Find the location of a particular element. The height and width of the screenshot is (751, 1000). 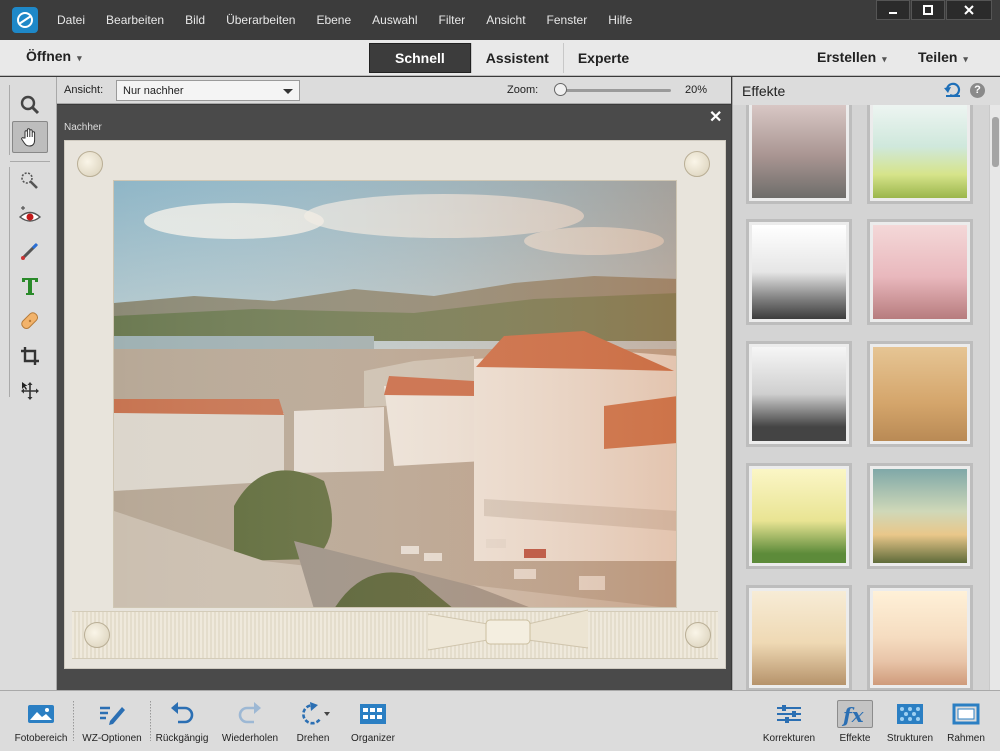

menu-ebene: Ebene is located at coordinates (333, 20).